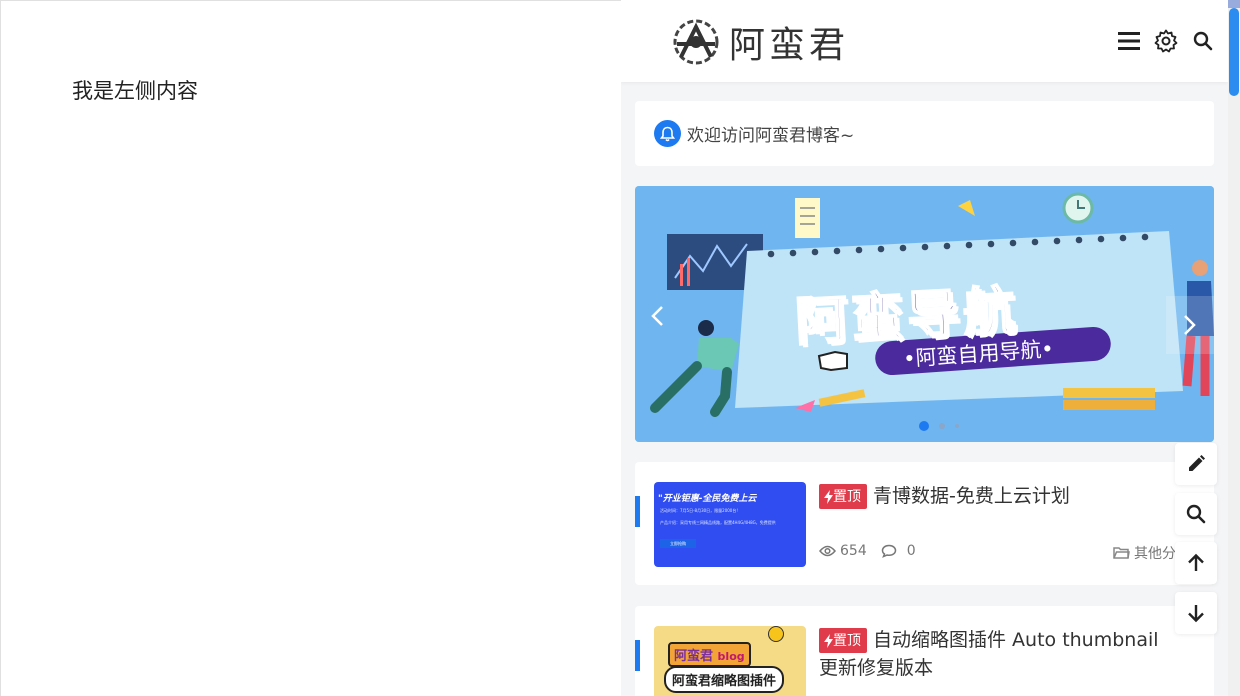 This screenshot has height=696, width=1240. Describe the element at coordinates (718, 522) in the screenshot. I see `thumb-line: 产品介绍：采用专线三网精品线路，配置4H4G/4H8G，免费提供` at that location.